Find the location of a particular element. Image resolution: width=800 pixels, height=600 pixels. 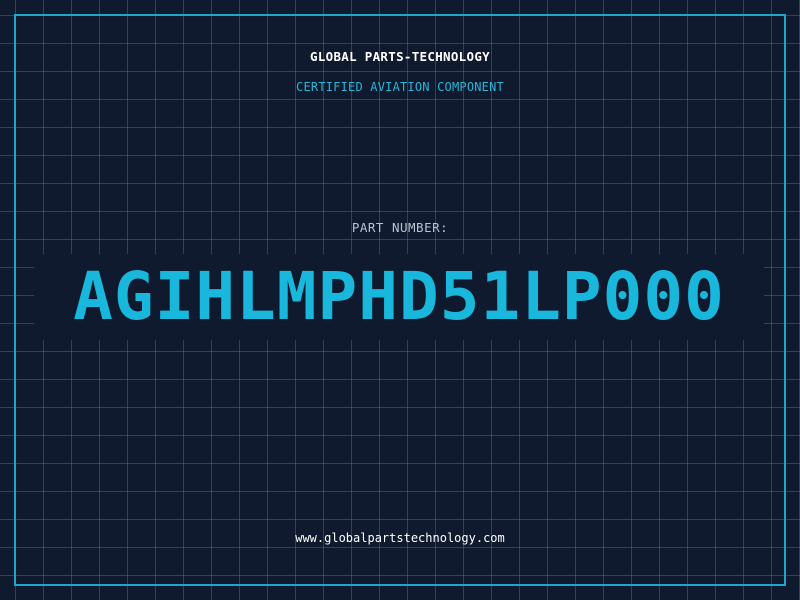

part-number-panel: AGIHLMPHD51LP000 is located at coordinates (399, 297).